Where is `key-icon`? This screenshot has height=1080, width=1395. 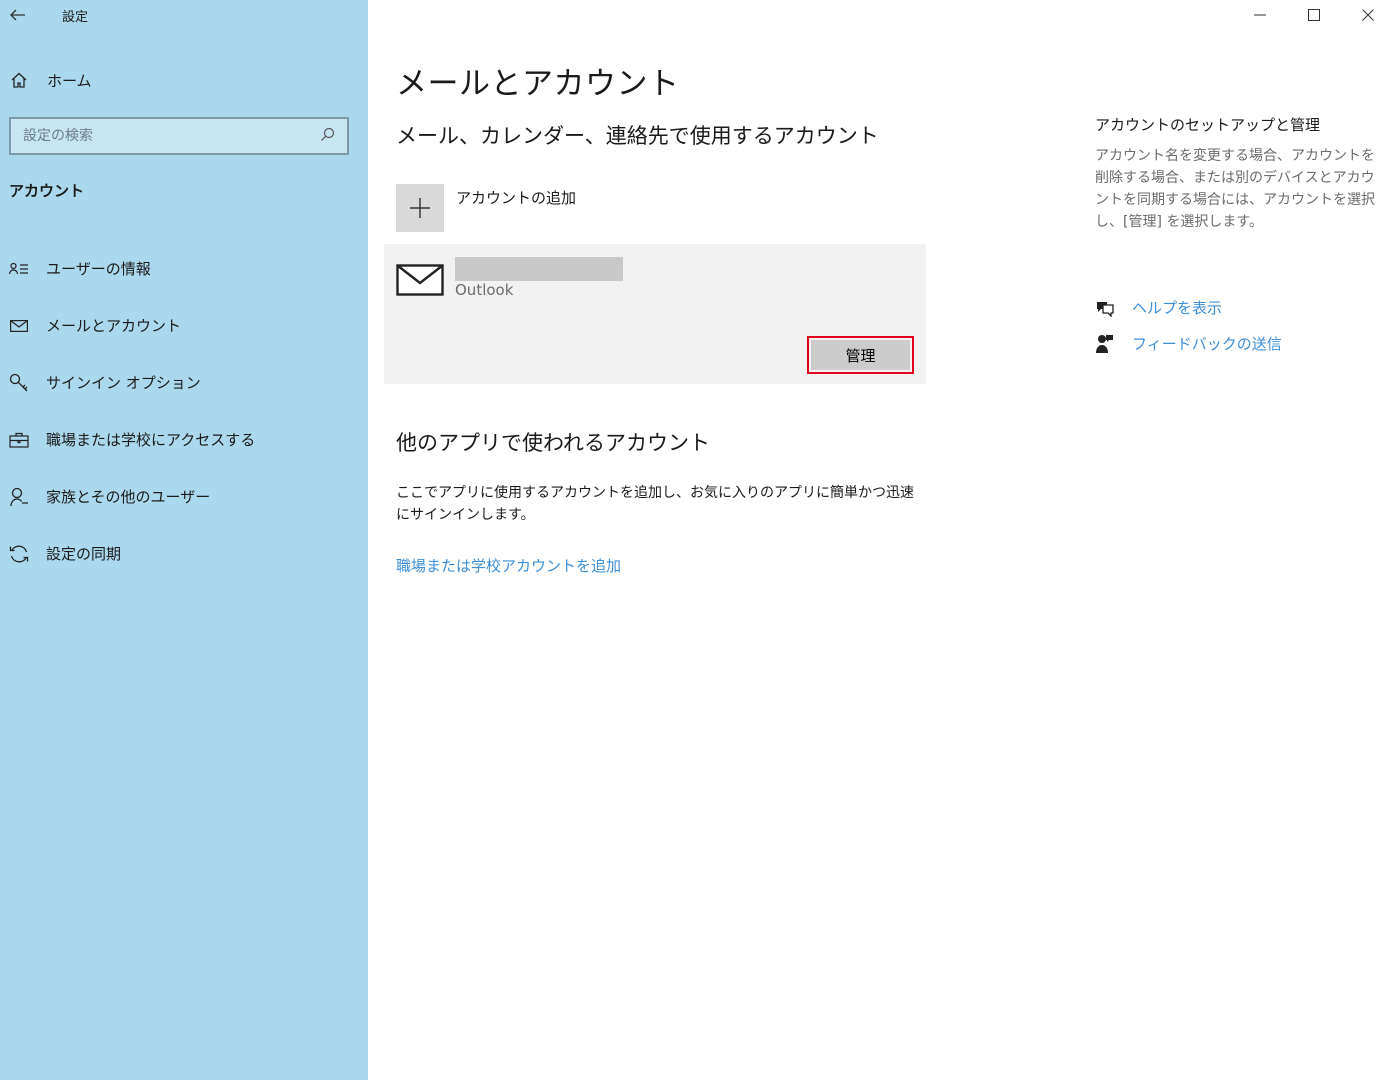
key-icon is located at coordinates (19, 383).